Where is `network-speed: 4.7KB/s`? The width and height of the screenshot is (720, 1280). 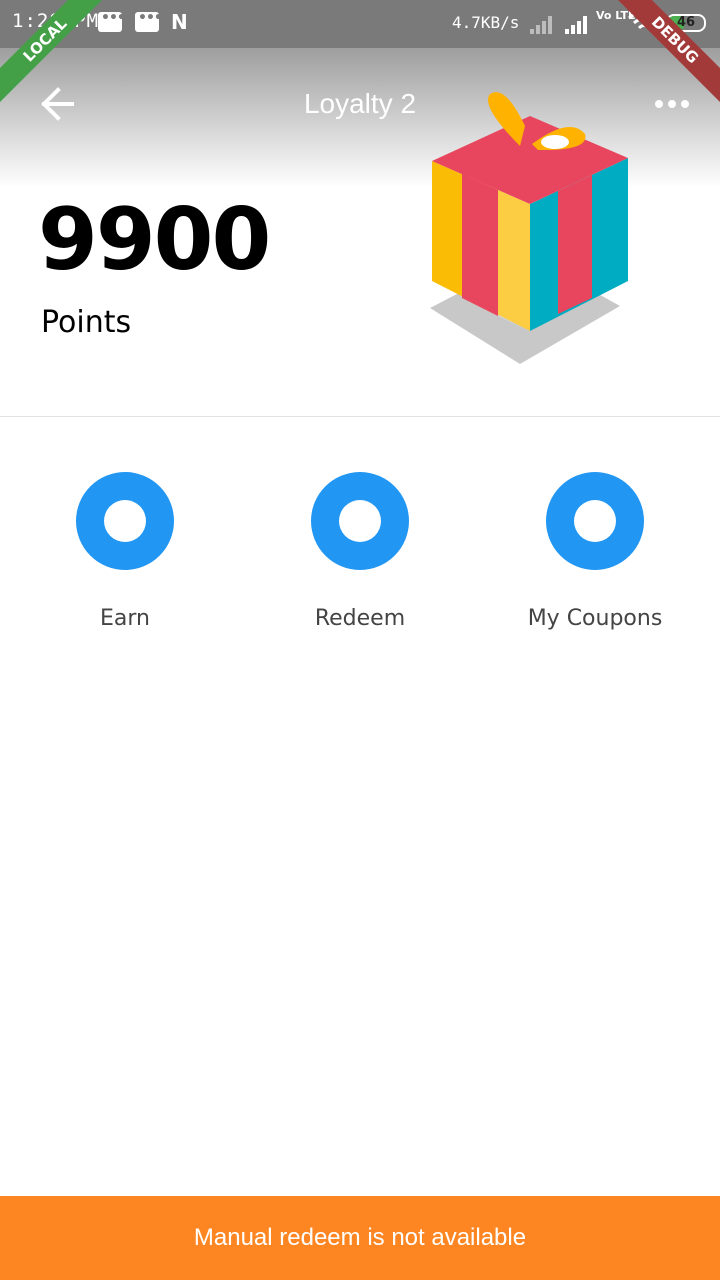
network-speed: 4.7KB/s is located at coordinates (486, 22).